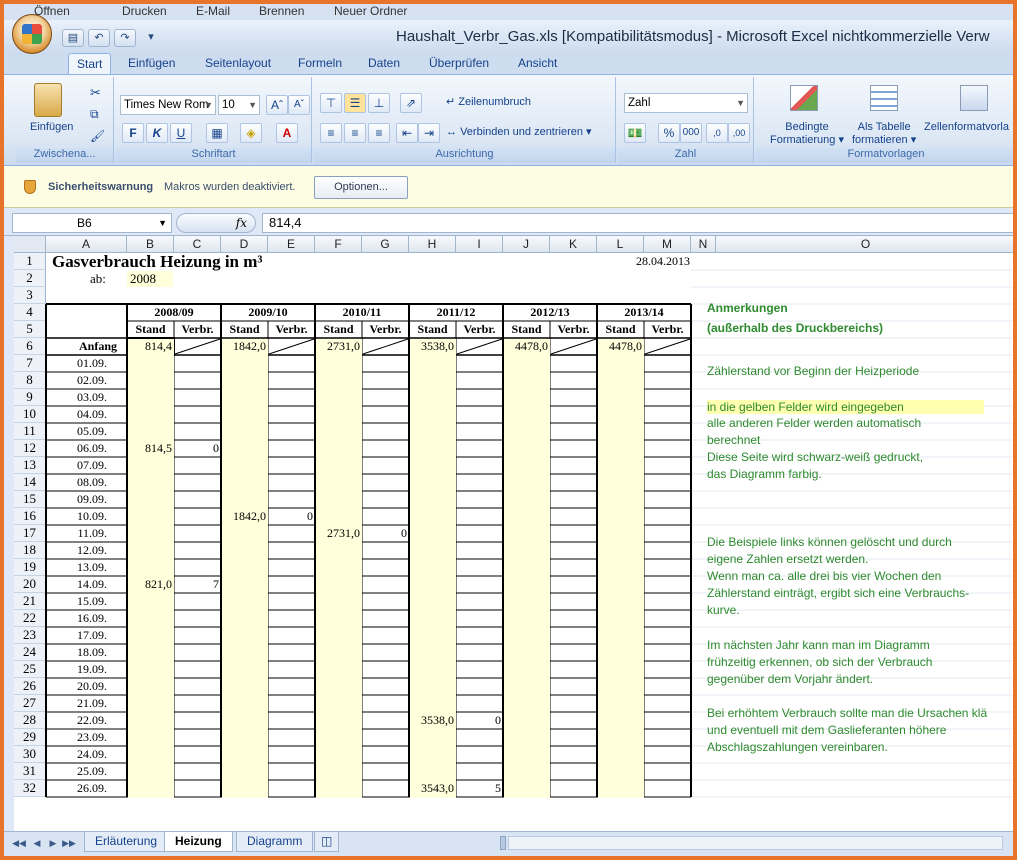 This screenshot has width=1017, height=860. Describe the element at coordinates (251, 133) in the screenshot. I see `fill-color-icon: ◈` at that location.